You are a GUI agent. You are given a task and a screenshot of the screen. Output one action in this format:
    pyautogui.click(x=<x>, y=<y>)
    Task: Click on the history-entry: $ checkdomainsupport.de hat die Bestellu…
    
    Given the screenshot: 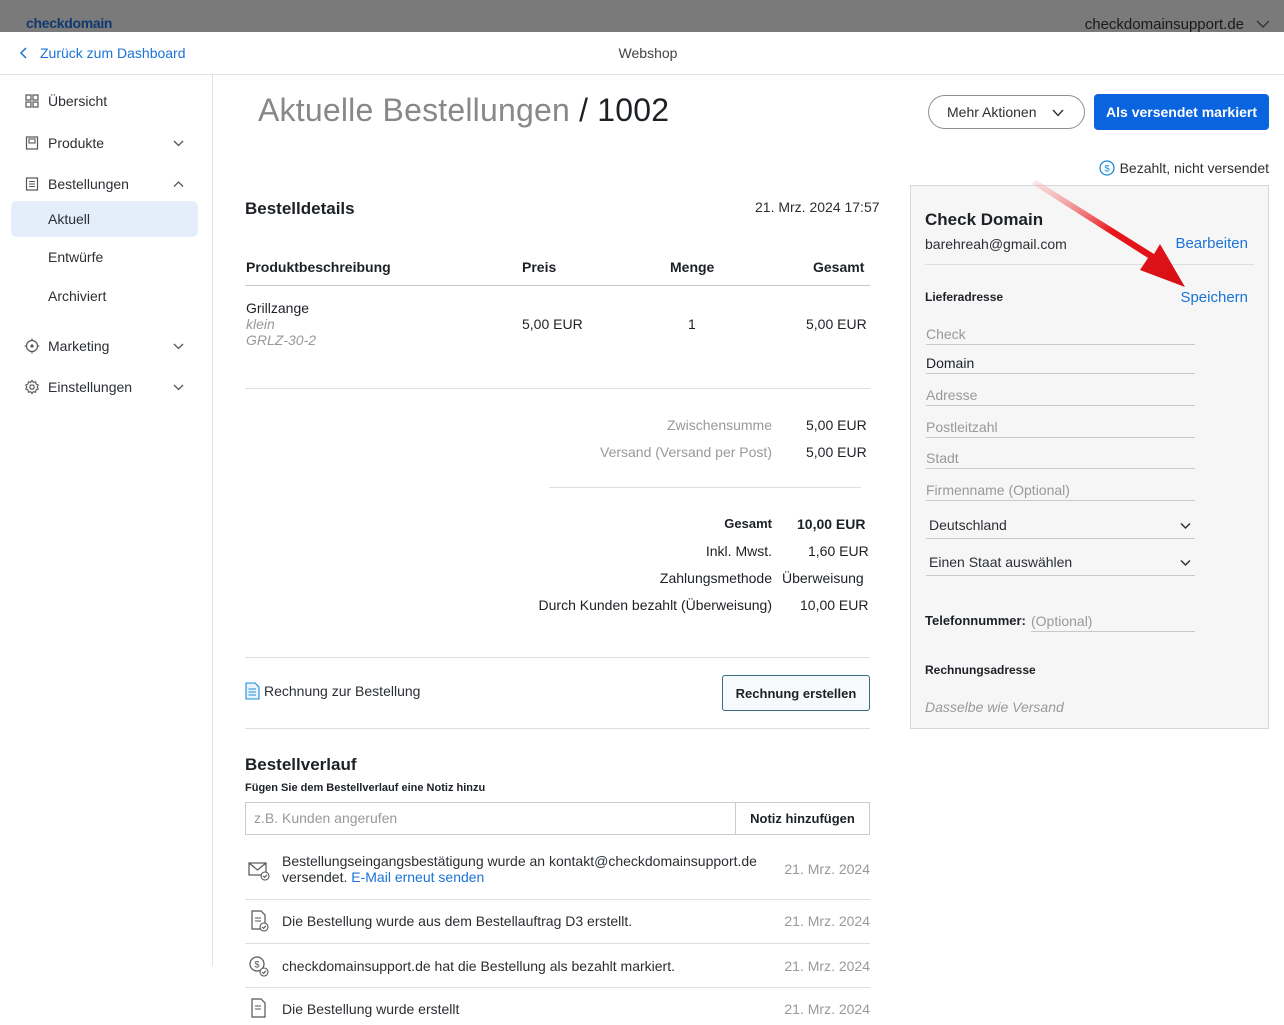 What is the action you would take?
    pyautogui.click(x=557, y=969)
    